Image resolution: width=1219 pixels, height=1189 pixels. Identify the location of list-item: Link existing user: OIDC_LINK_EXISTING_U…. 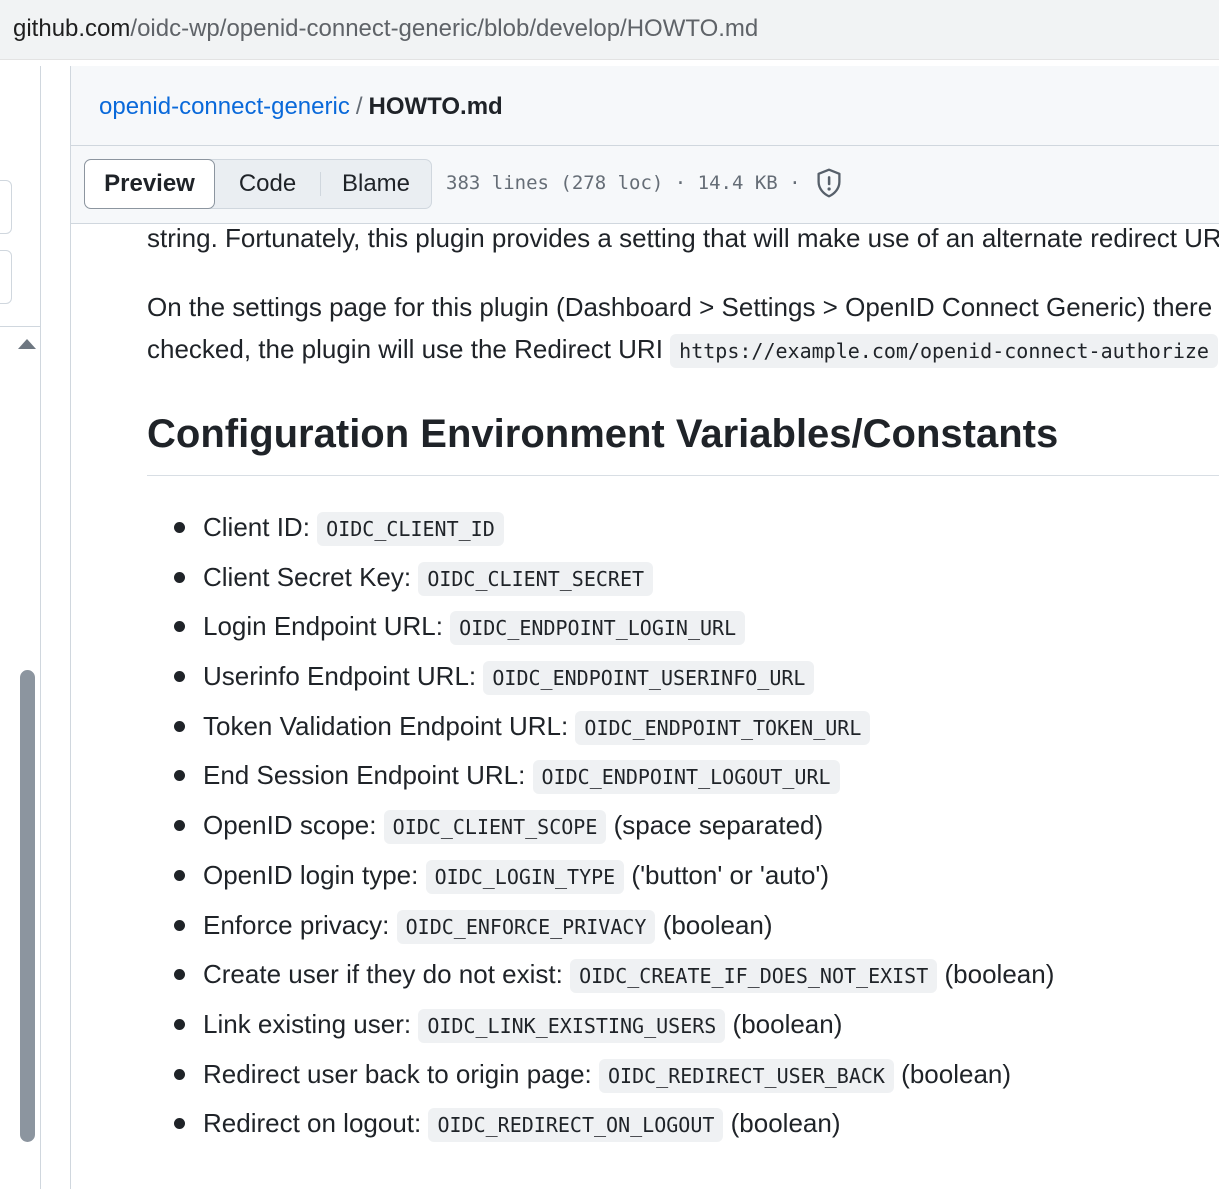
(600, 1029).